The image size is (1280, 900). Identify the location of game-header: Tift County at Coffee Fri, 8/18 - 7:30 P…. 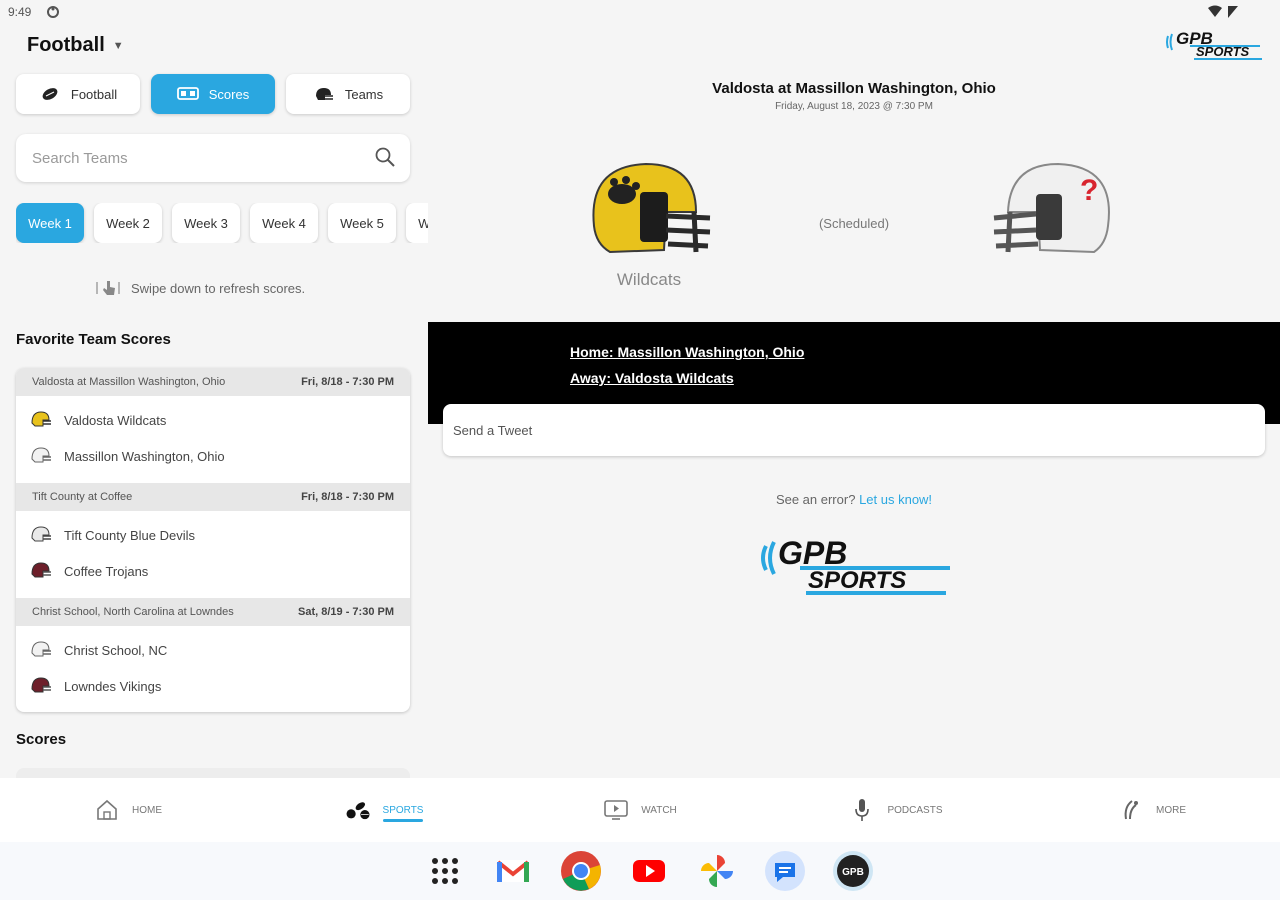
(213, 497).